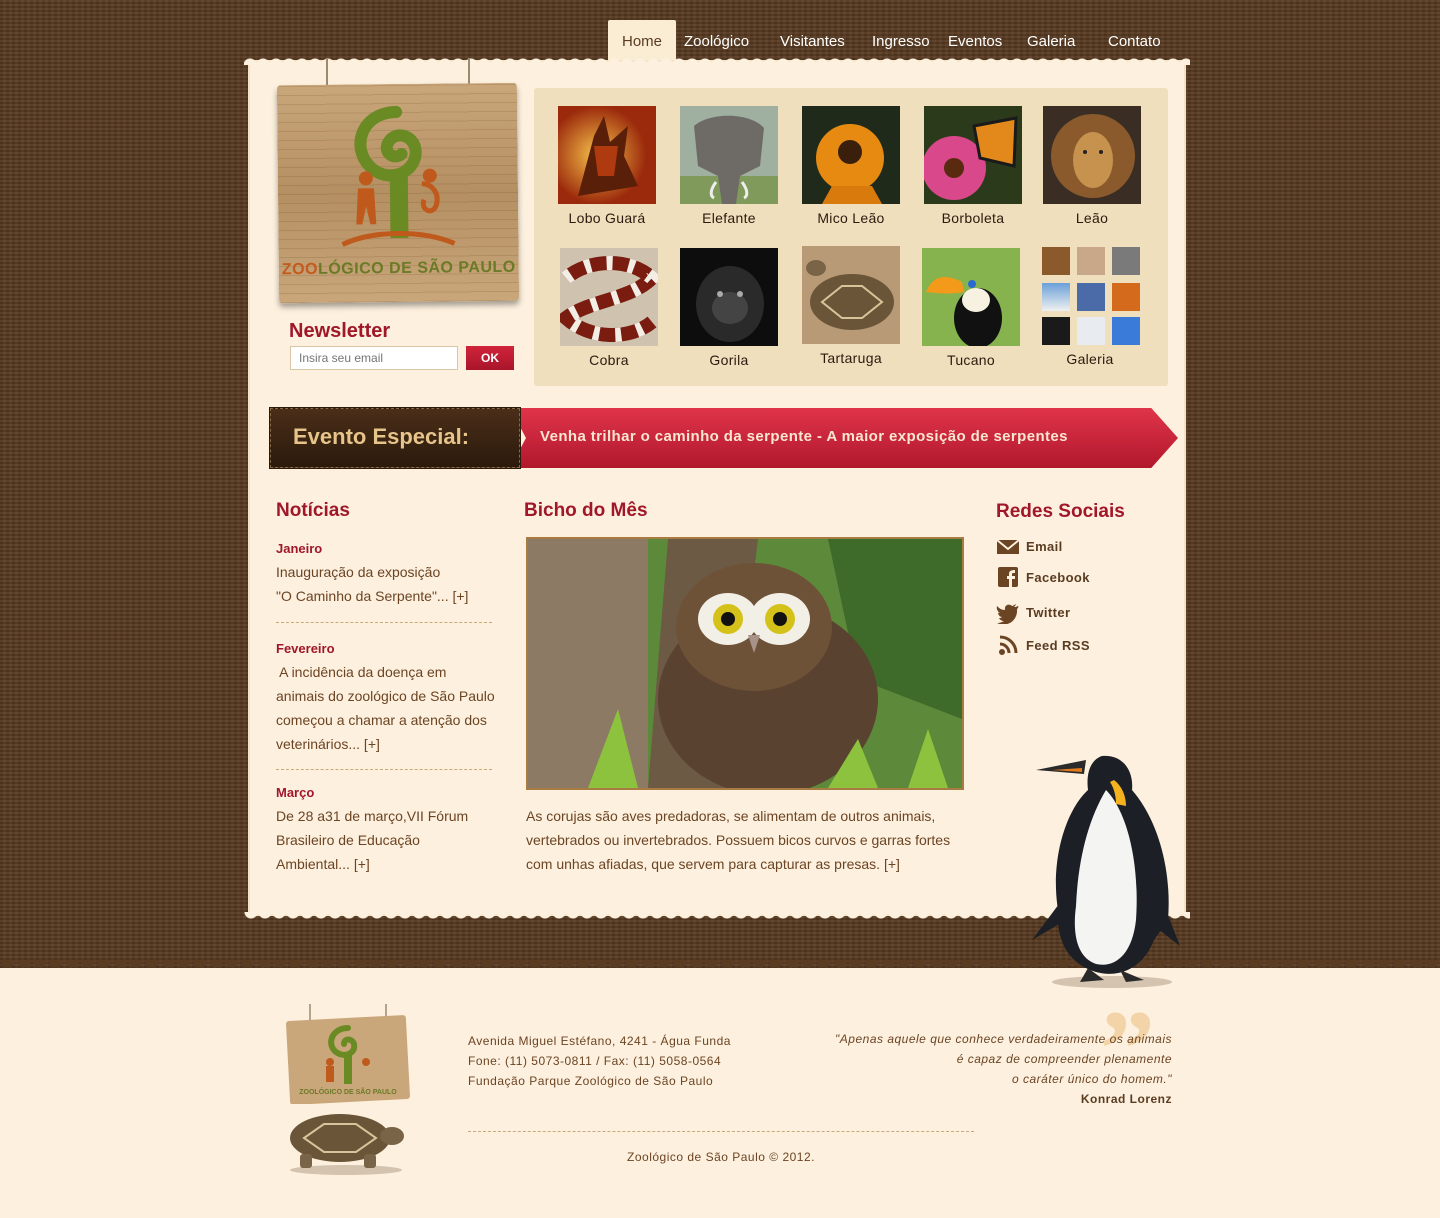  Describe the element at coordinates (609, 297) in the screenshot. I see `snake-photo-icon` at that location.